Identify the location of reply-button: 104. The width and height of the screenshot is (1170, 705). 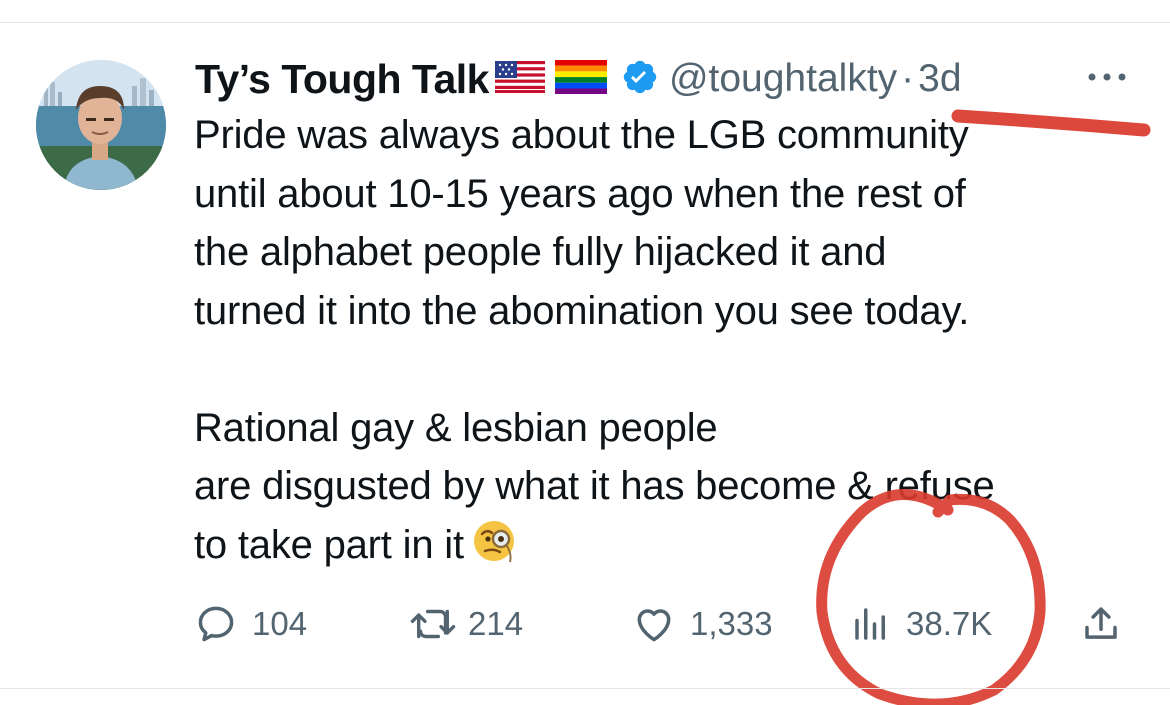
(250, 624).